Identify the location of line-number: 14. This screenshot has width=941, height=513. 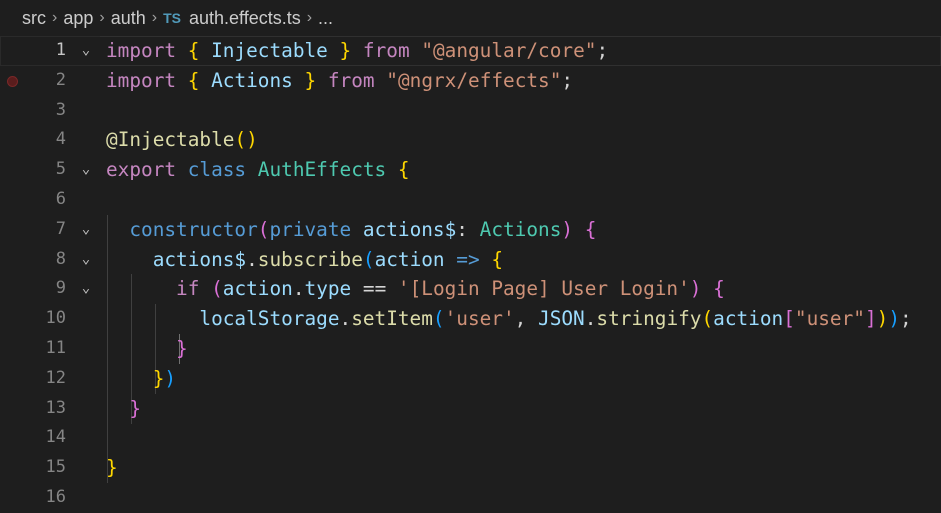
(55, 437).